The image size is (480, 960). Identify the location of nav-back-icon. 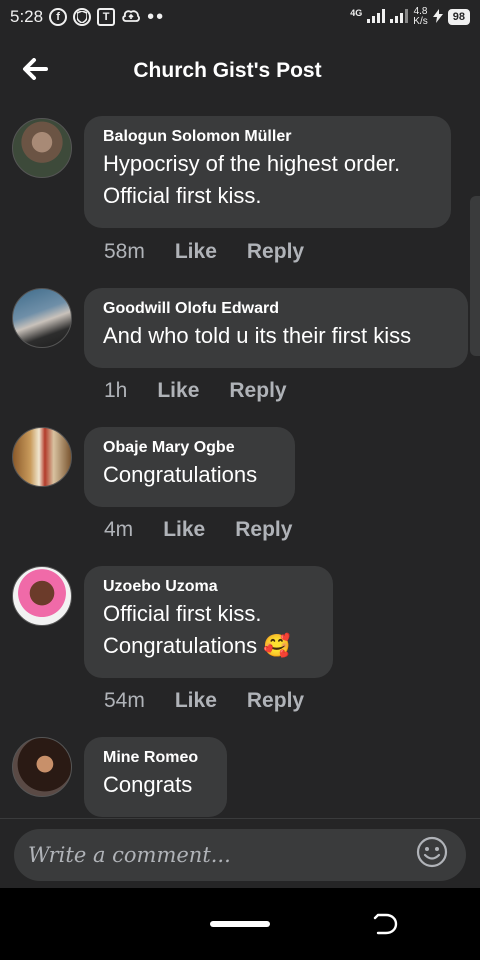
(386, 924).